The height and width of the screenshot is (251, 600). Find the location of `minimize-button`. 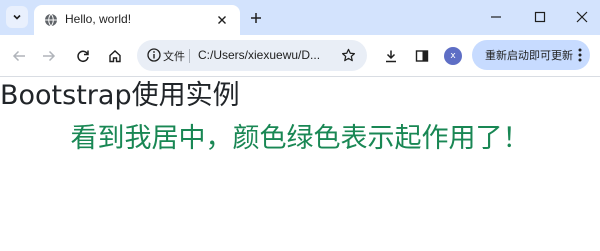

minimize-button is located at coordinates (496, 17).